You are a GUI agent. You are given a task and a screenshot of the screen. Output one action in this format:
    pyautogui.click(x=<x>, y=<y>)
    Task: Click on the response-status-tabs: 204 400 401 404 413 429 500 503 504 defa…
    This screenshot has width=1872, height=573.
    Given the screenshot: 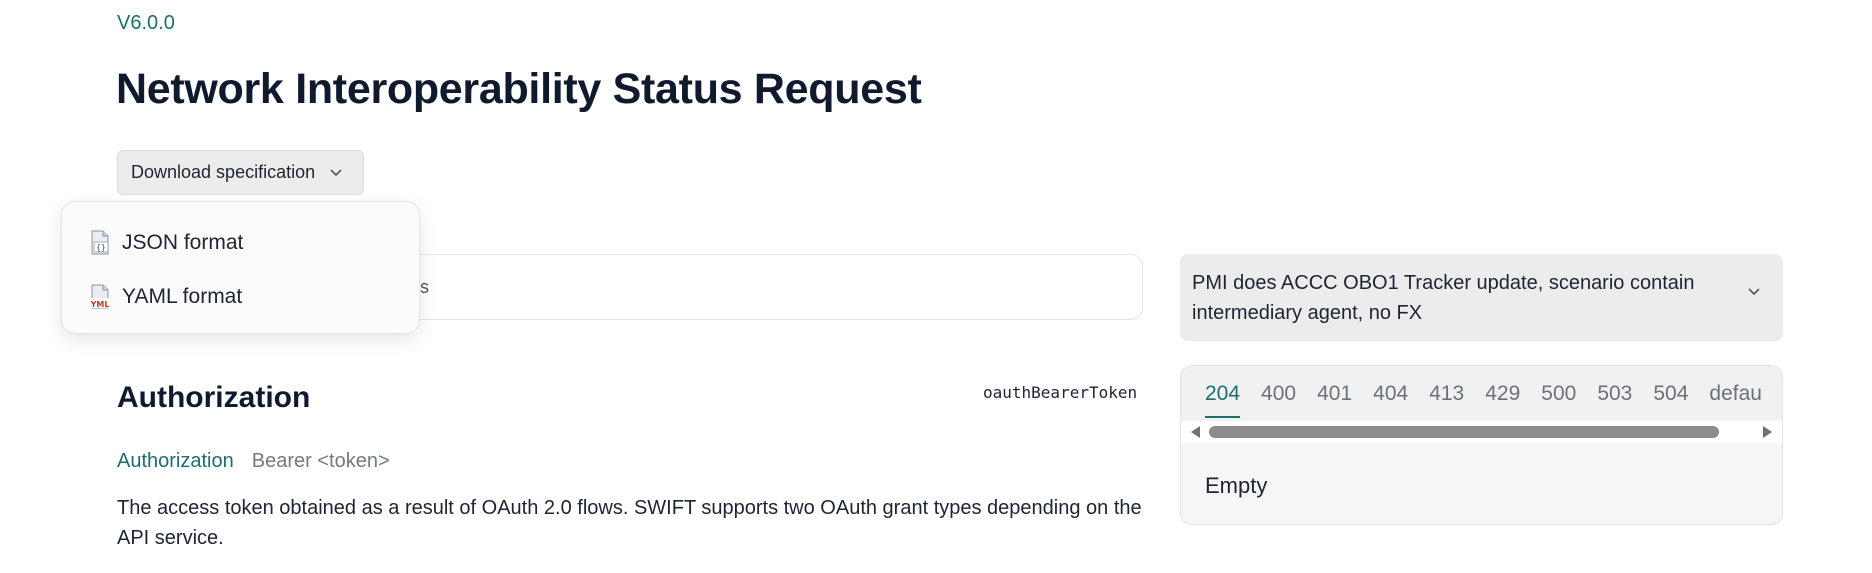 What is the action you would take?
    pyautogui.click(x=1481, y=393)
    